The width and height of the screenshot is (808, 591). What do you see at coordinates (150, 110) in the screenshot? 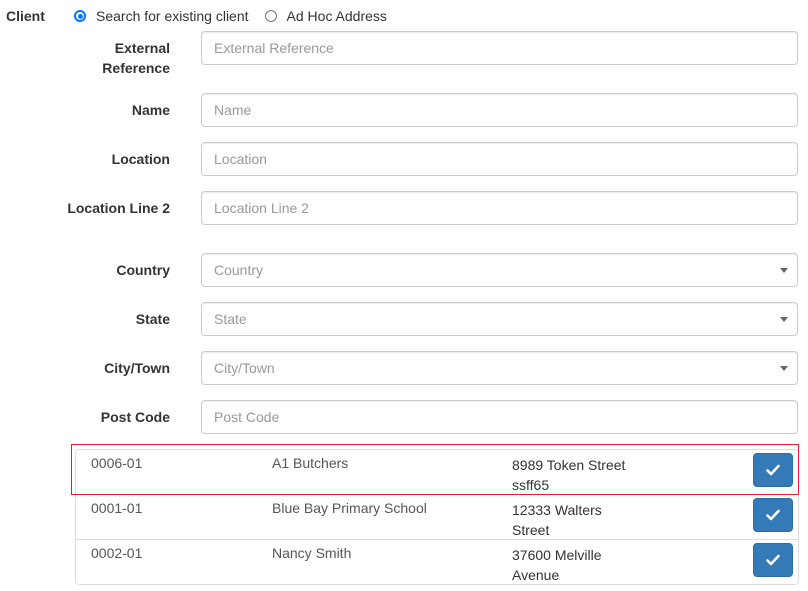
I see `name-label: Name` at bounding box center [150, 110].